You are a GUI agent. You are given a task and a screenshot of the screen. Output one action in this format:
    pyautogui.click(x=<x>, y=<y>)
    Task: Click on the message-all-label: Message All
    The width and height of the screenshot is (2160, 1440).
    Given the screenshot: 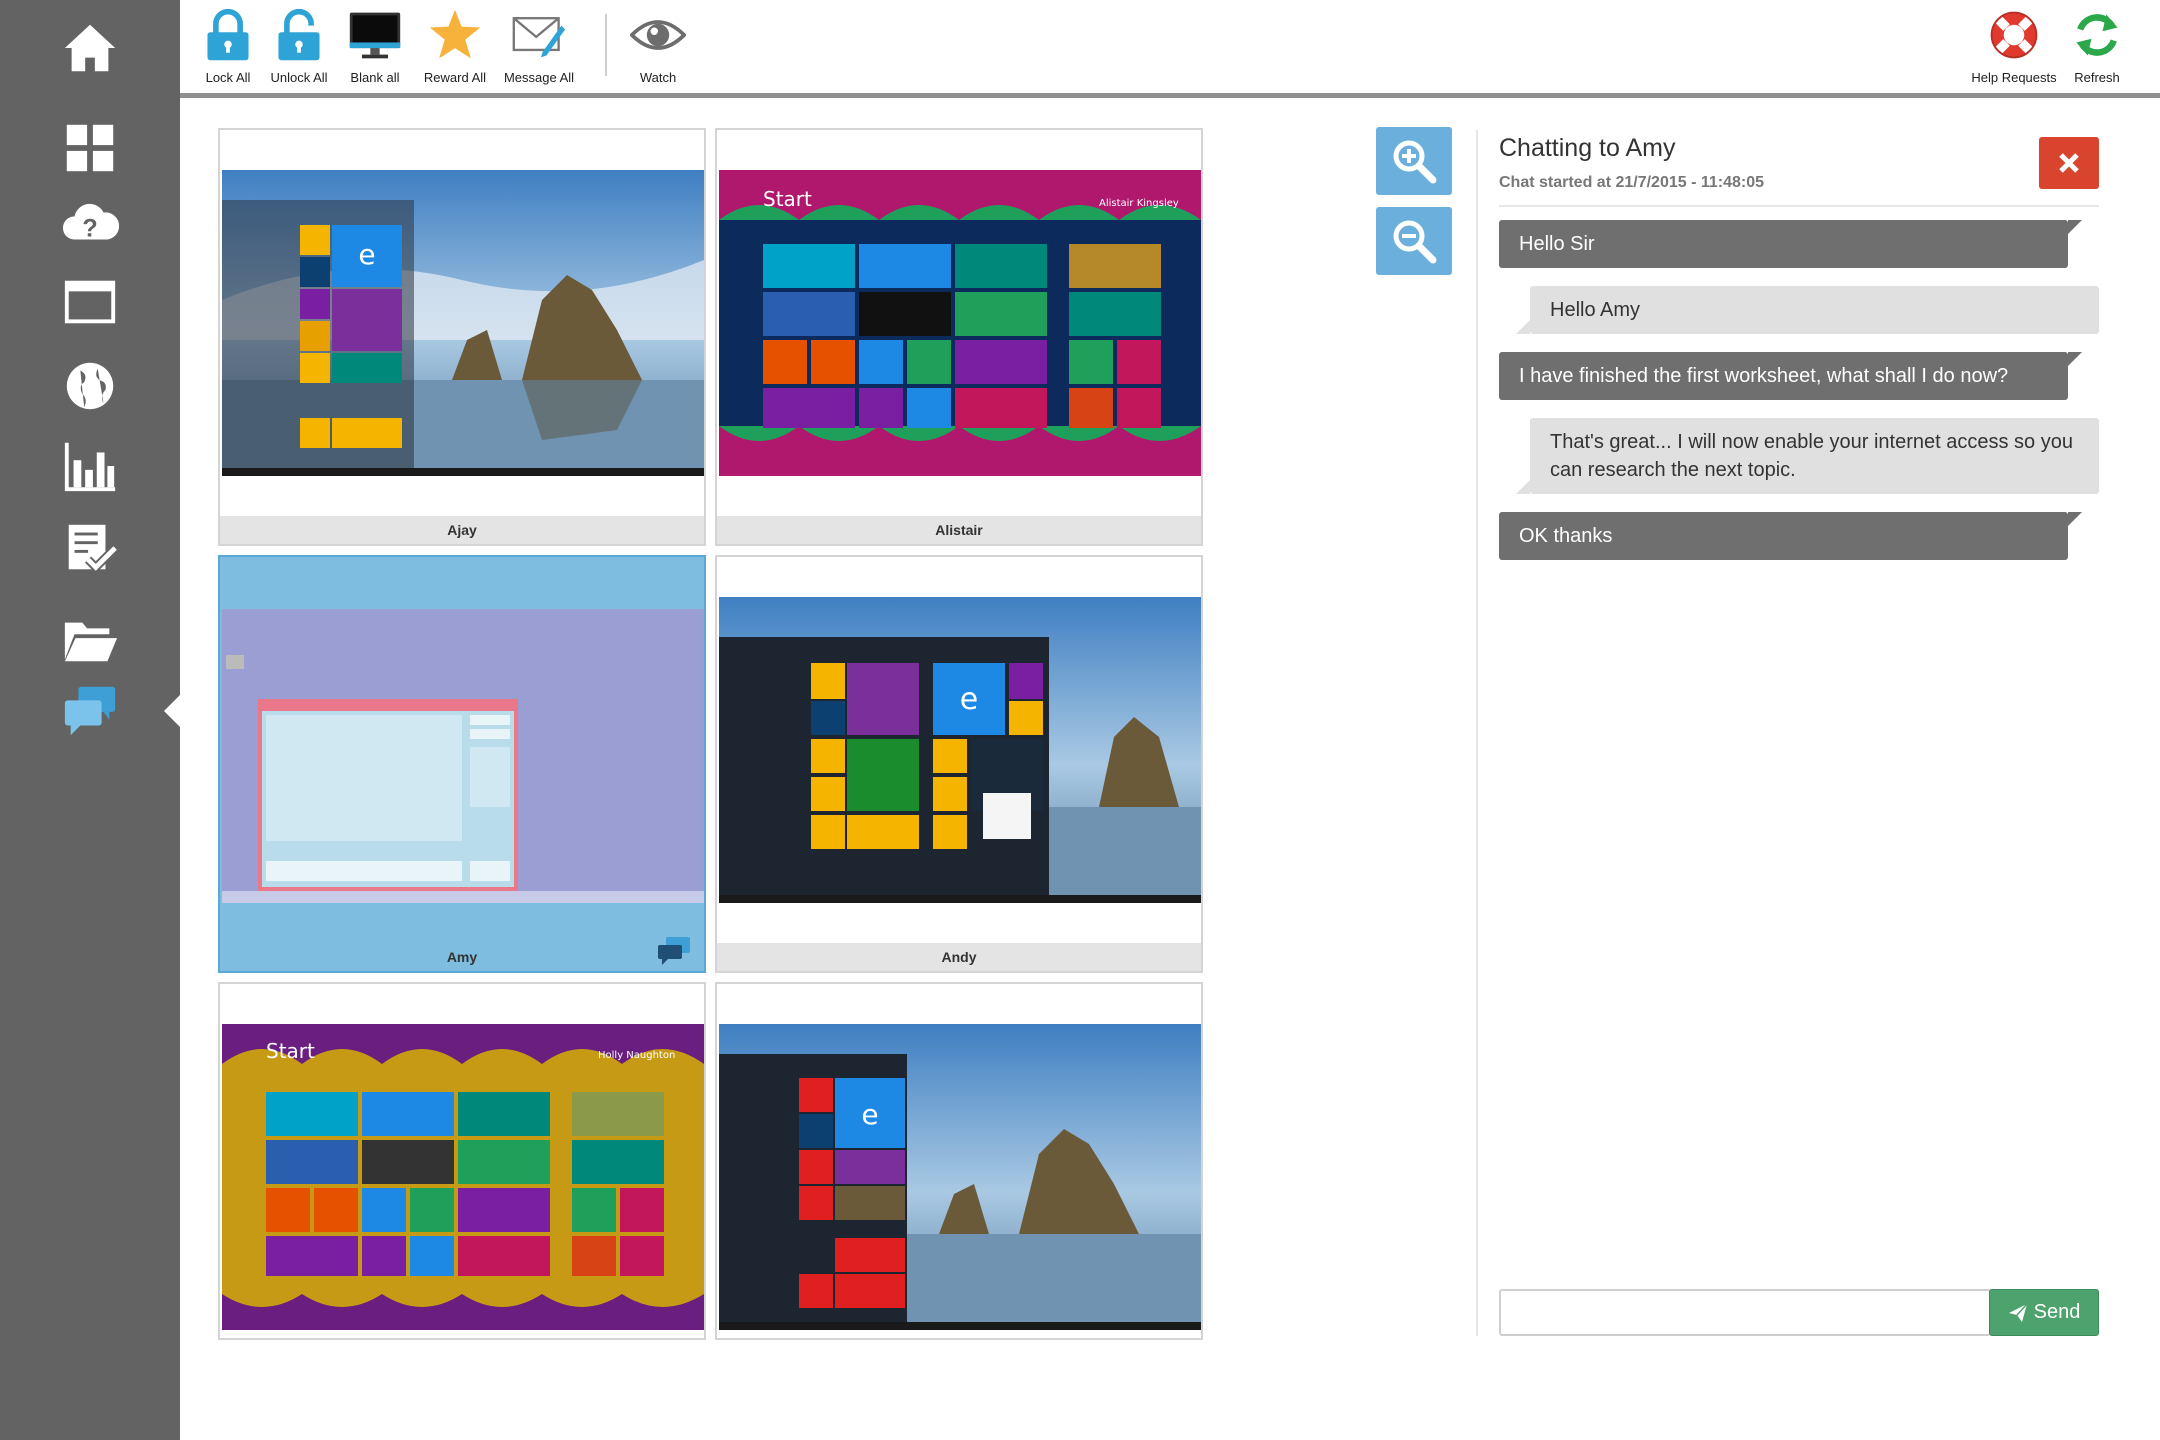 What is the action you would take?
    pyautogui.click(x=539, y=77)
    